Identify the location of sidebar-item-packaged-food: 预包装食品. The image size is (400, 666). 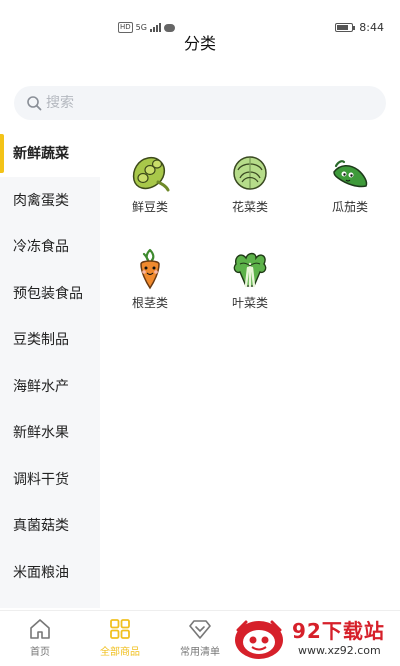
(50, 293).